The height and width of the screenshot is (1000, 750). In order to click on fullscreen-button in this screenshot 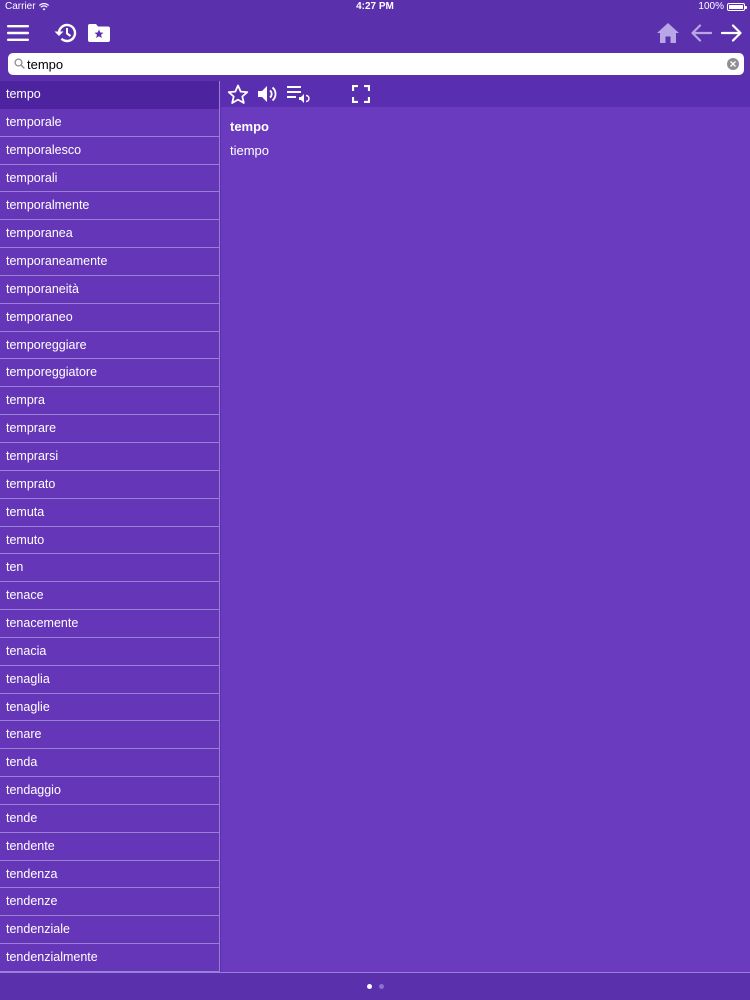, I will do `click(361, 94)`.